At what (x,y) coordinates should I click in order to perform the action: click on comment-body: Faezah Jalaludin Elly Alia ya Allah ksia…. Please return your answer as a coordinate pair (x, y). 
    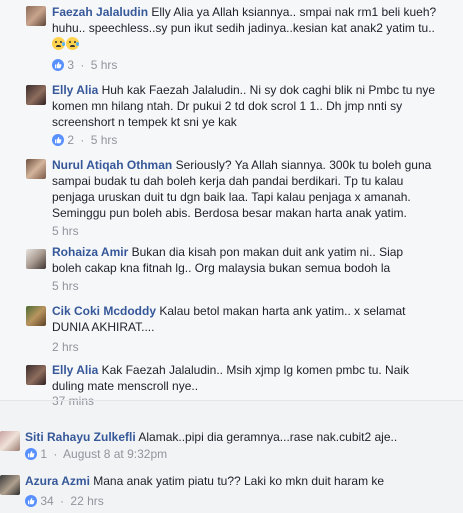
    Looking at the image, I should click on (249, 28).